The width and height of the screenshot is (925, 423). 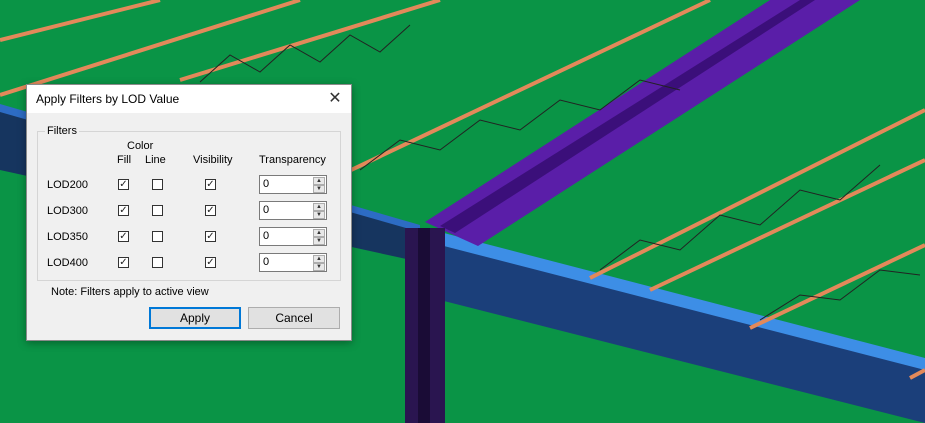 What do you see at coordinates (195, 318) in the screenshot?
I see `apply-button: Apply` at bounding box center [195, 318].